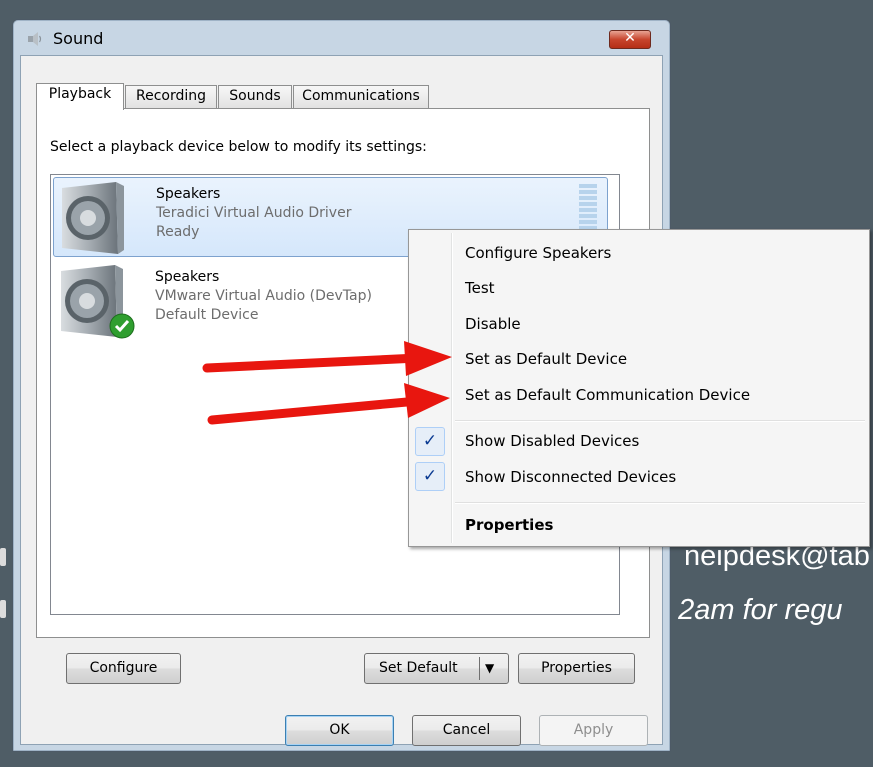  Describe the element at coordinates (255, 96) in the screenshot. I see `tab-sounds: Sounds` at that location.